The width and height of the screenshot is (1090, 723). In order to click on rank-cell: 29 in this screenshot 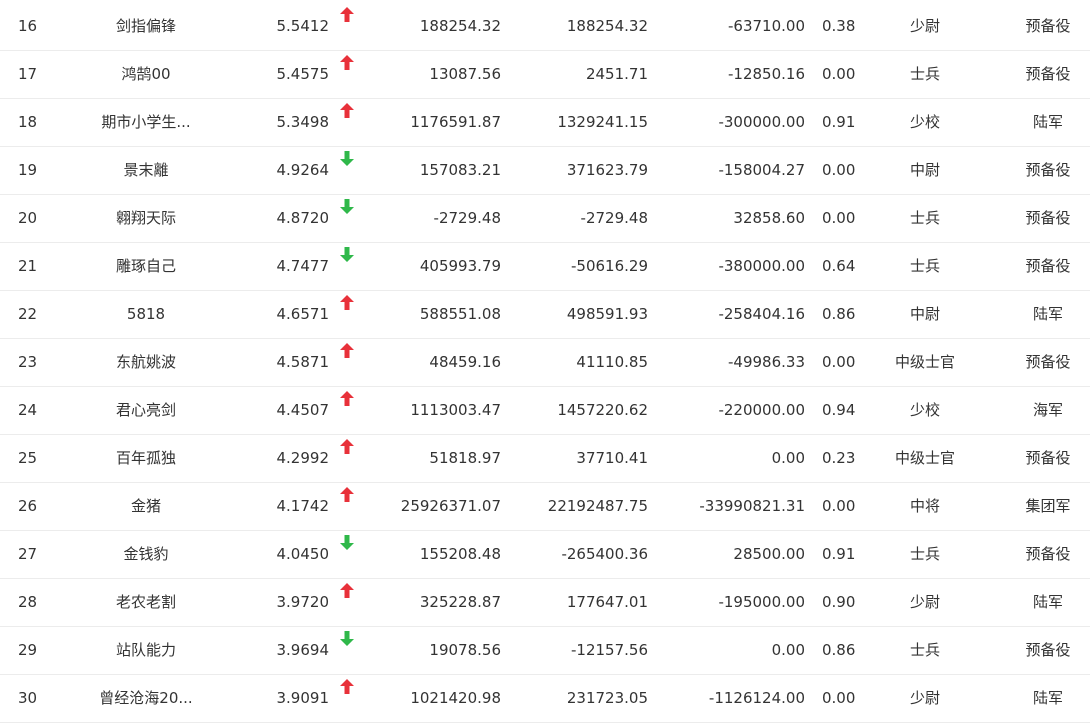, I will do `click(28, 650)`.